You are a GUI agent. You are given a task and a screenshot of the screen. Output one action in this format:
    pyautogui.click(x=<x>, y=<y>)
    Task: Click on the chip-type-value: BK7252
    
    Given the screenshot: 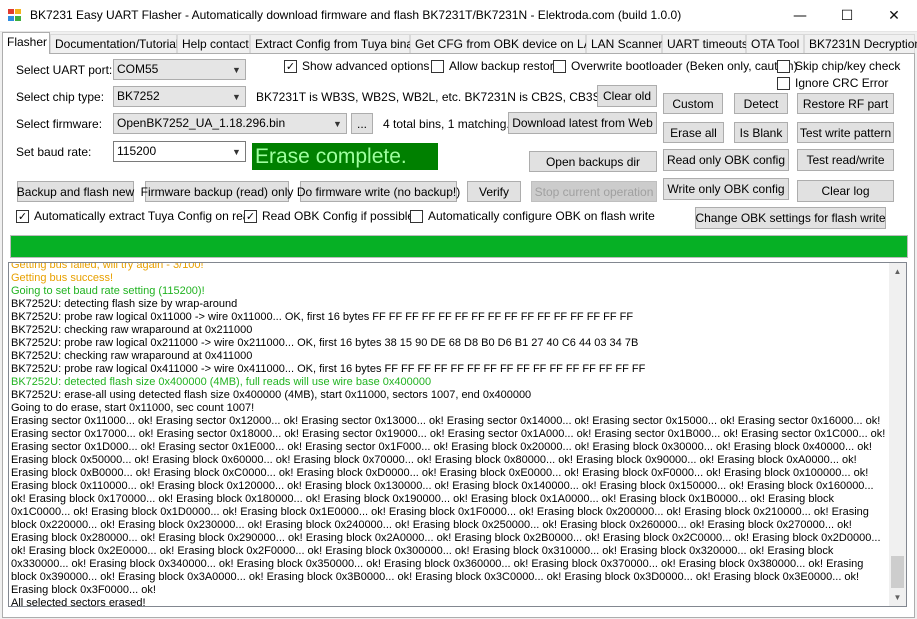 What is the action you would take?
    pyautogui.click(x=138, y=96)
    